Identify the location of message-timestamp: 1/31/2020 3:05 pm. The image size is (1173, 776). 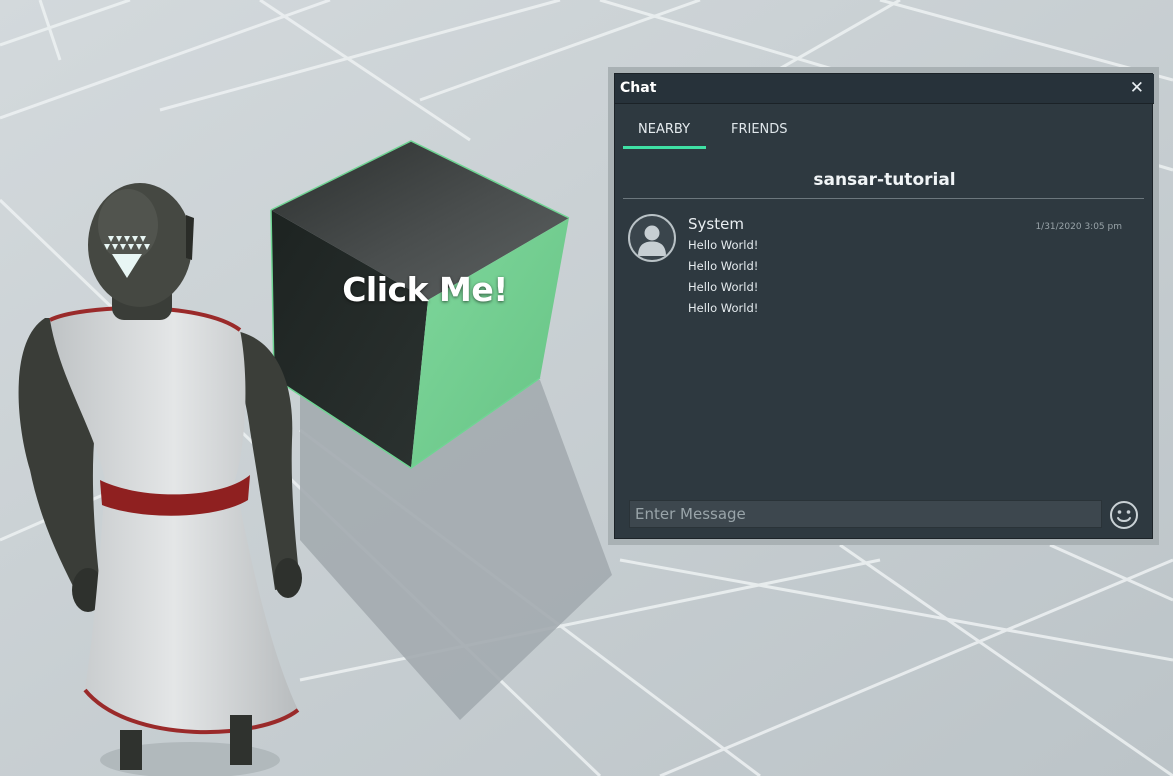
(1078, 227).